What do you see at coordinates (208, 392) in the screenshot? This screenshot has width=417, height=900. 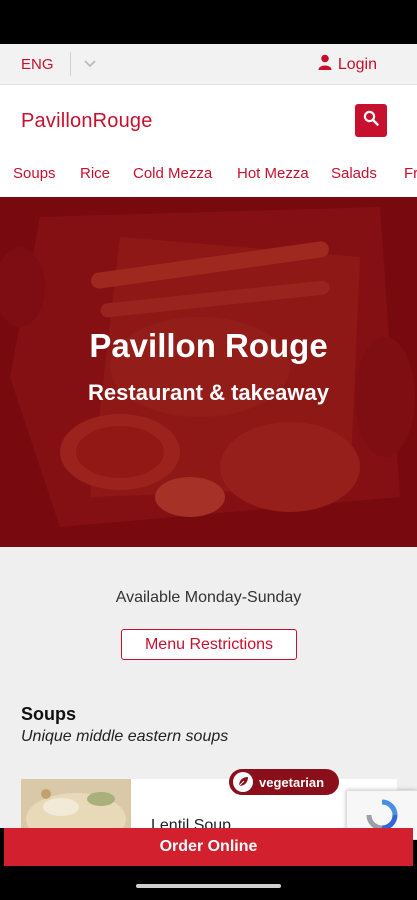 I see `hero-subtitle: Restaurant & takeaway` at bounding box center [208, 392].